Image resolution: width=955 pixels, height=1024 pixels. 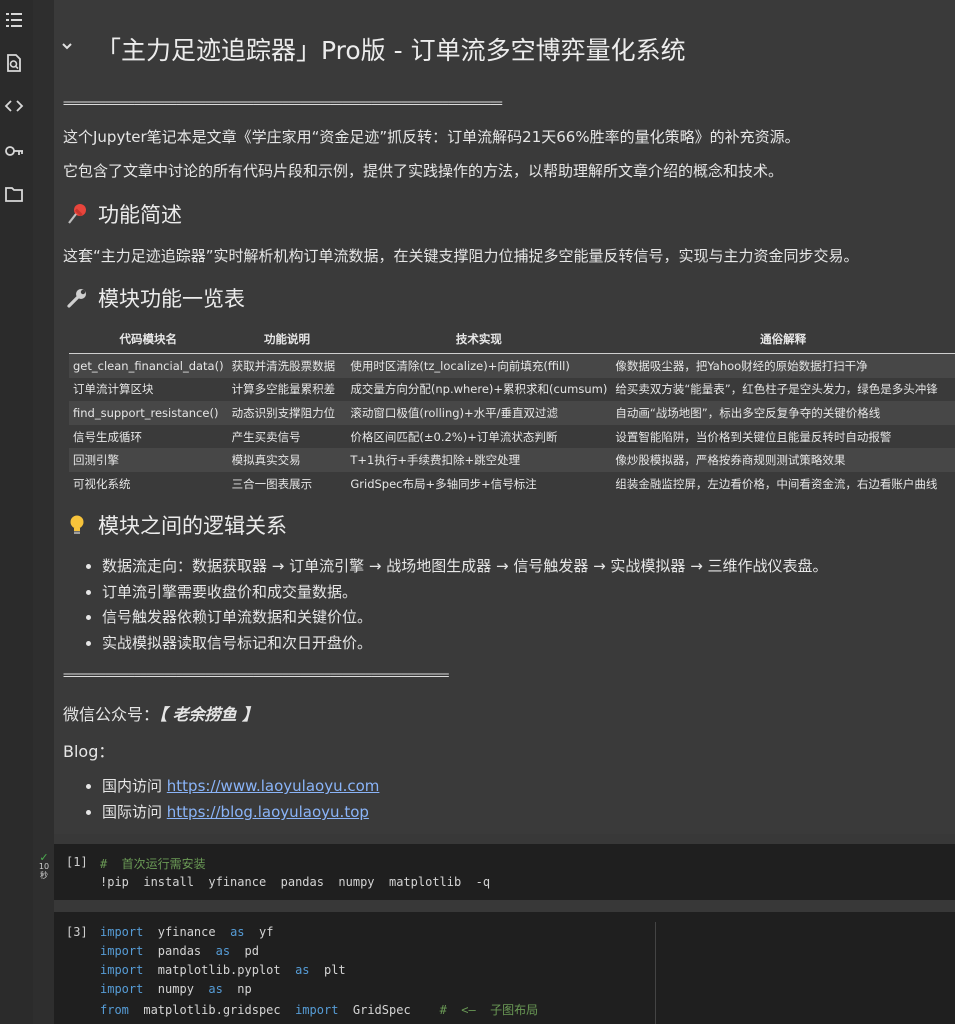 I want to click on modules-title: 模块功能一览表, so click(x=171, y=299).